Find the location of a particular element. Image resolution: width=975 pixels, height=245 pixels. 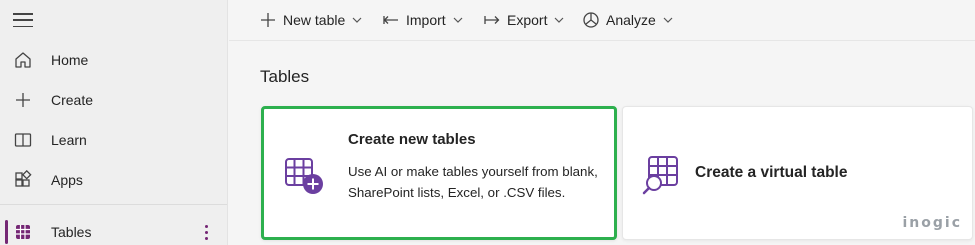

command-bar: New table Import Export Analyze is located at coordinates (602, 20).